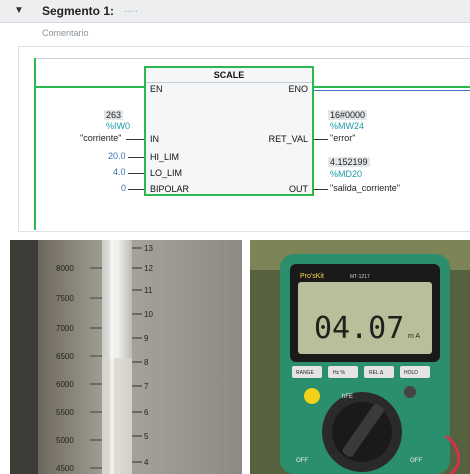 This screenshot has height=474, width=470. I want to click on pin-eno: ENO, so click(298, 89).